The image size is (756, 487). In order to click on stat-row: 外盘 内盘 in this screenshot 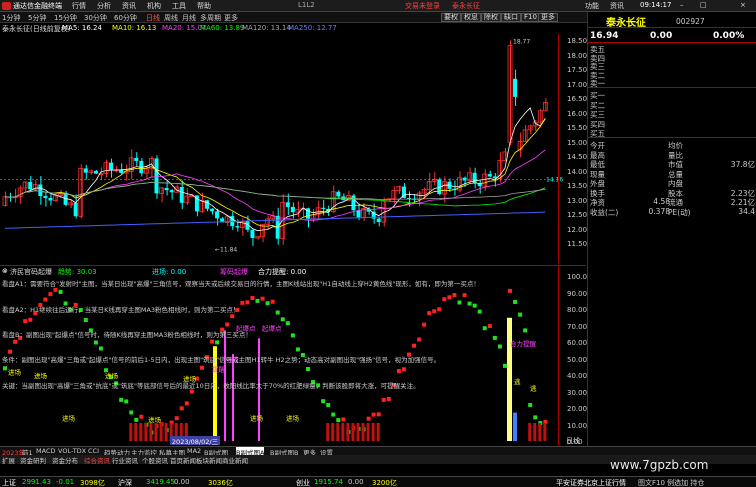, I will do `click(636, 183)`.